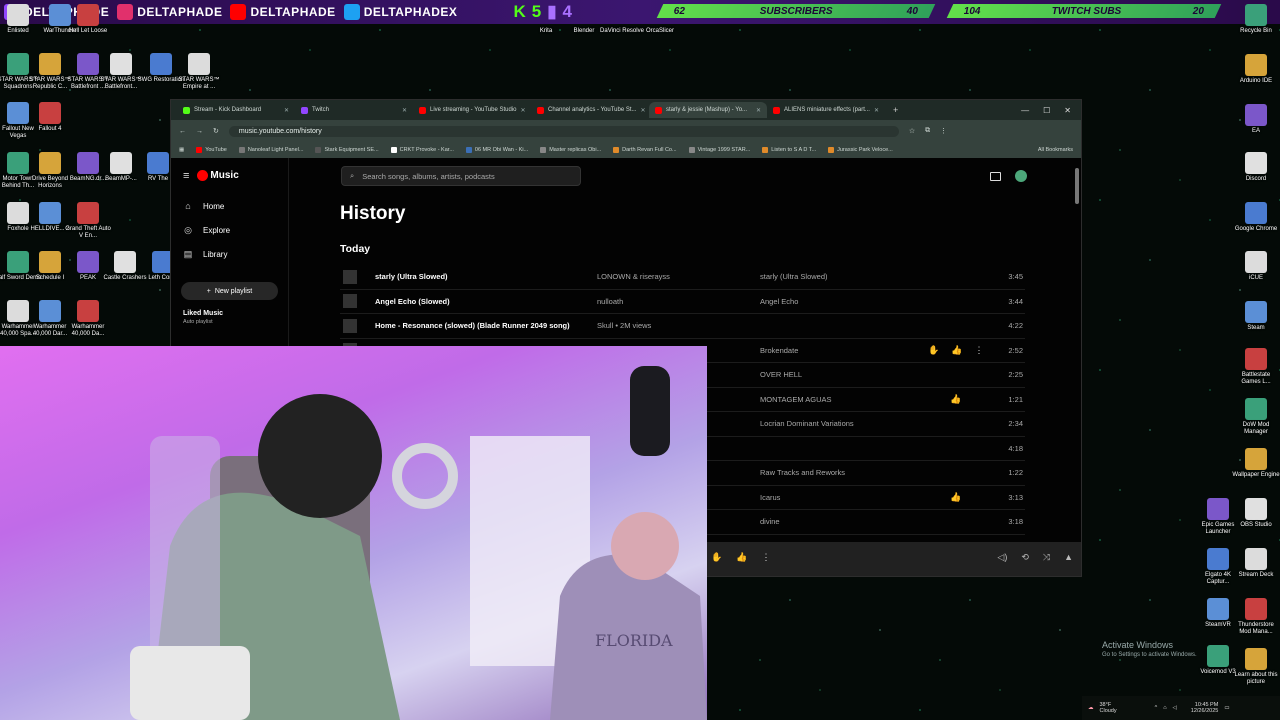 This screenshot has height=720, width=1280. I want to click on bookmark-star-icon: ☆, so click(912, 131).